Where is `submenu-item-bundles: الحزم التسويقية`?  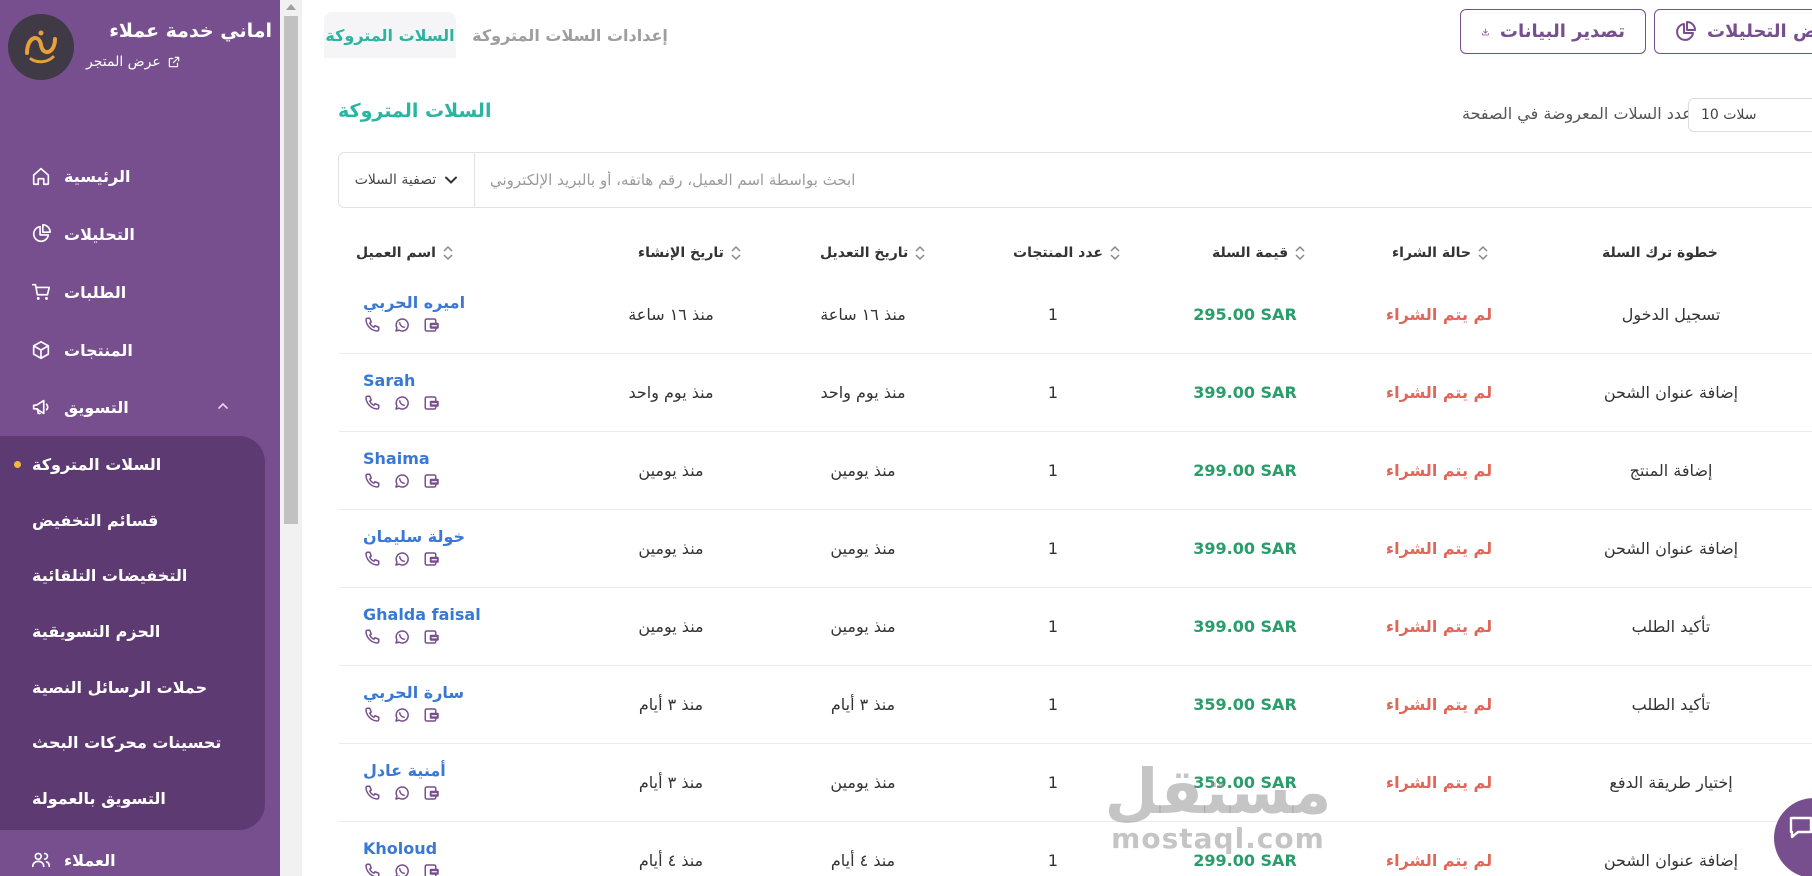
submenu-item-bundles: الحزم التسويقية is located at coordinates (132, 631).